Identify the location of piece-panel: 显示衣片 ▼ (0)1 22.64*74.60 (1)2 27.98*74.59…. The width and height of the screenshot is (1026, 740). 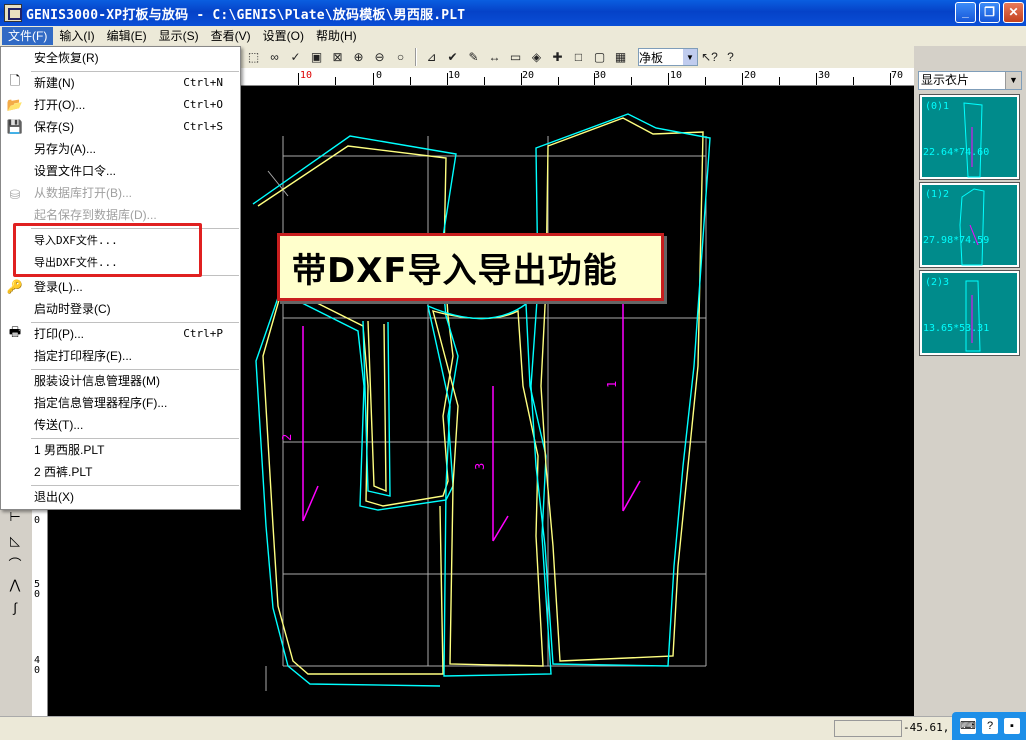
(971, 392).